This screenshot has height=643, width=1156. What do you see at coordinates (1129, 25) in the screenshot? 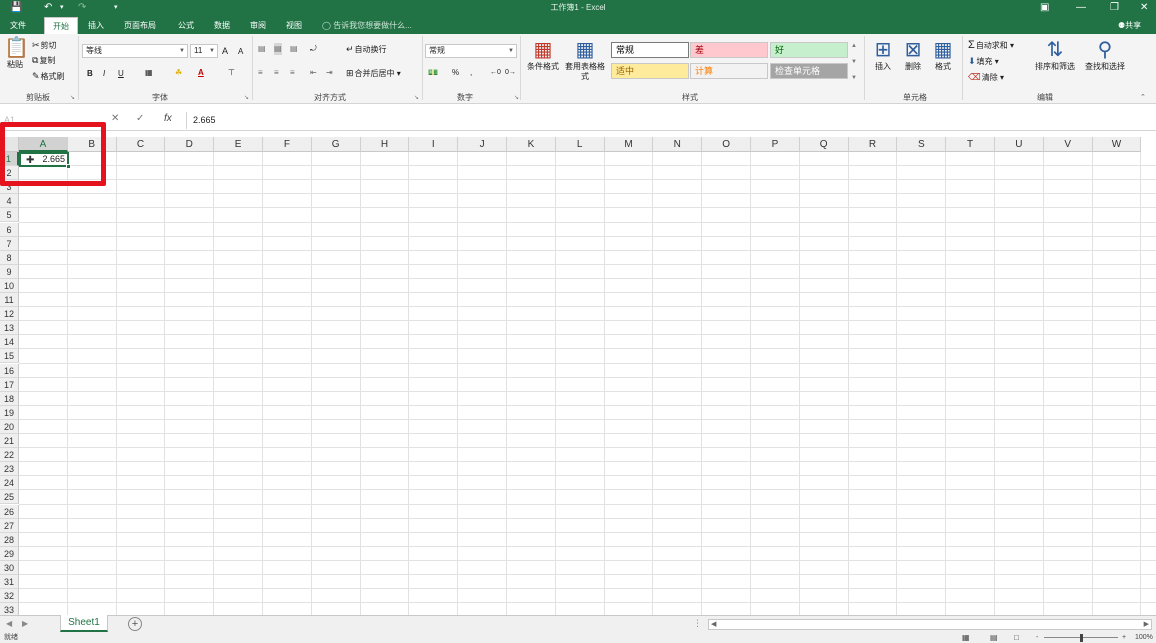
I see `share-button: ⚉共享` at bounding box center [1129, 25].